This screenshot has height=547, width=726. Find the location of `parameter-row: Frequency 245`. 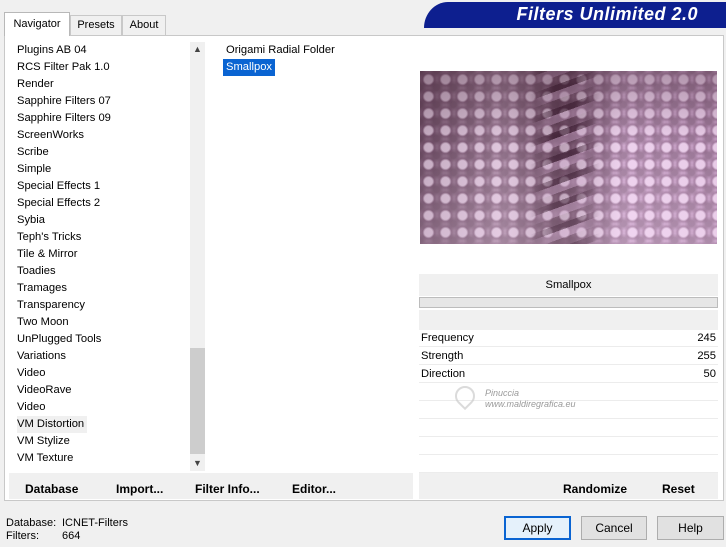

parameter-row: Frequency 245 is located at coordinates (568, 338).